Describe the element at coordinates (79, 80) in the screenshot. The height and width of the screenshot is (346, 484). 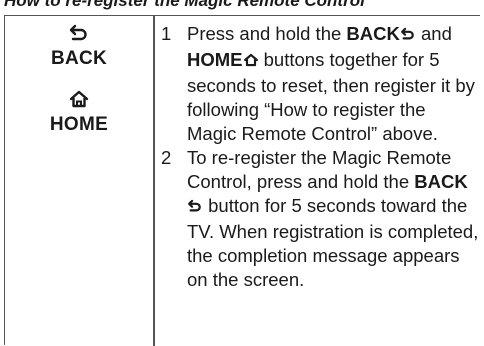
I see `buttons-column: BACK HOME` at that location.